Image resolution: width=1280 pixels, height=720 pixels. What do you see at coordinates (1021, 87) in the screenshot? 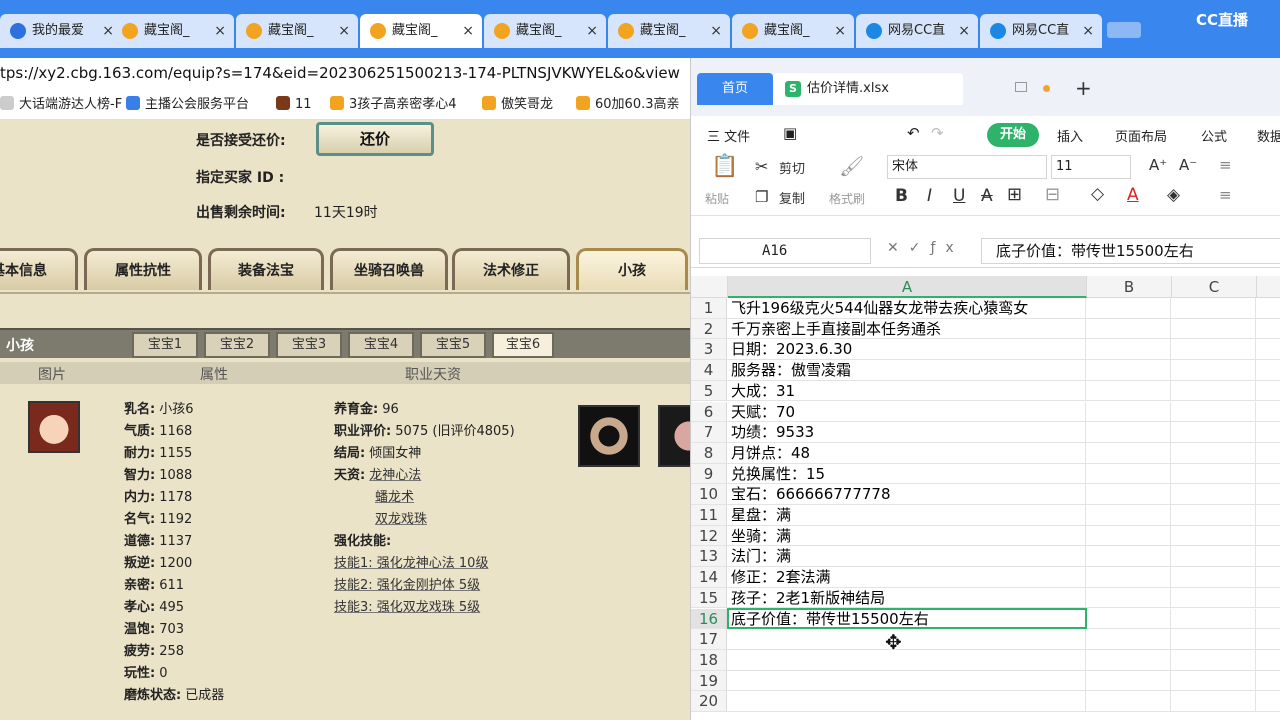
I see `window-icon` at bounding box center [1021, 87].